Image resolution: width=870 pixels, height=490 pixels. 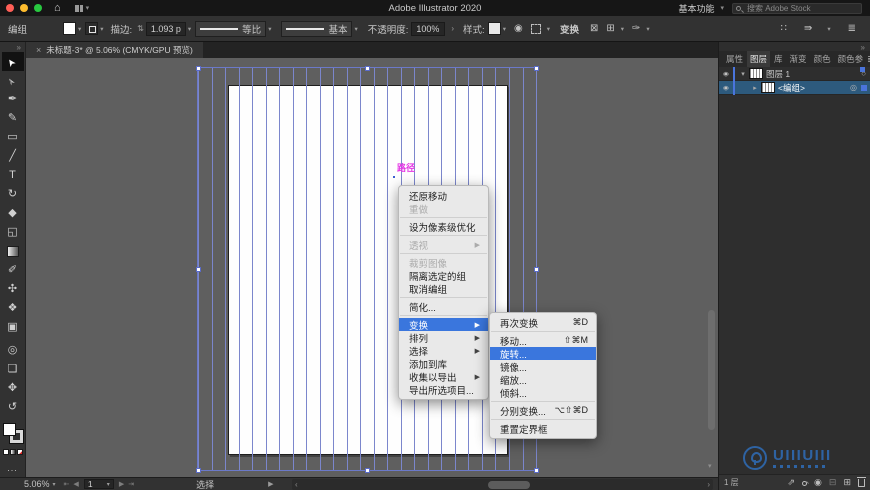 I want to click on context-menu-item-redo: 重做, so click(x=443, y=209).